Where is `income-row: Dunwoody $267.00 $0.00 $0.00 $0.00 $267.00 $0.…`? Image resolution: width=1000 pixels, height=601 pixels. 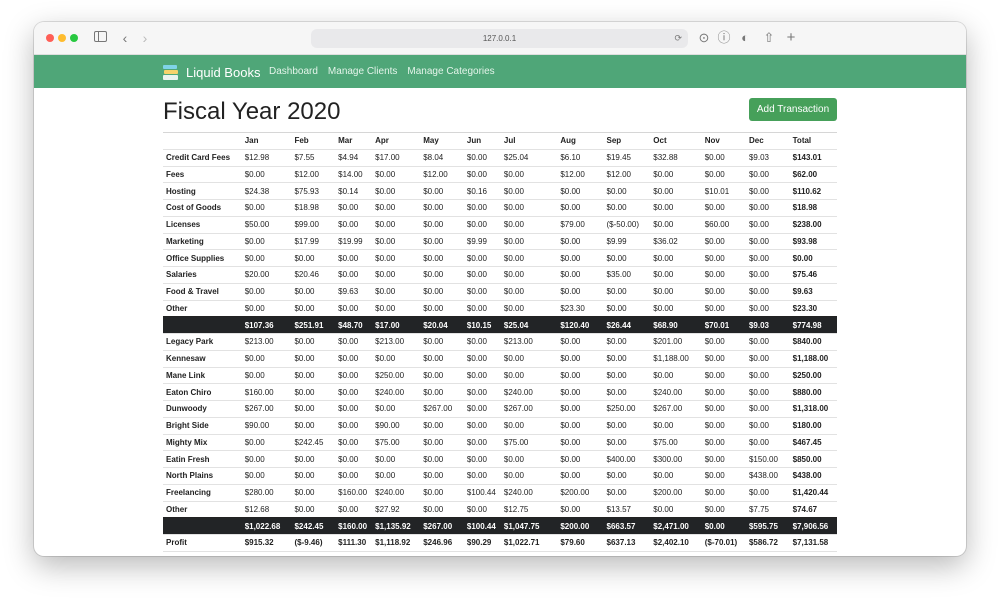 income-row: Dunwoody $267.00 $0.00 $0.00 $0.00 $267.00 $0.… is located at coordinates (500, 409).